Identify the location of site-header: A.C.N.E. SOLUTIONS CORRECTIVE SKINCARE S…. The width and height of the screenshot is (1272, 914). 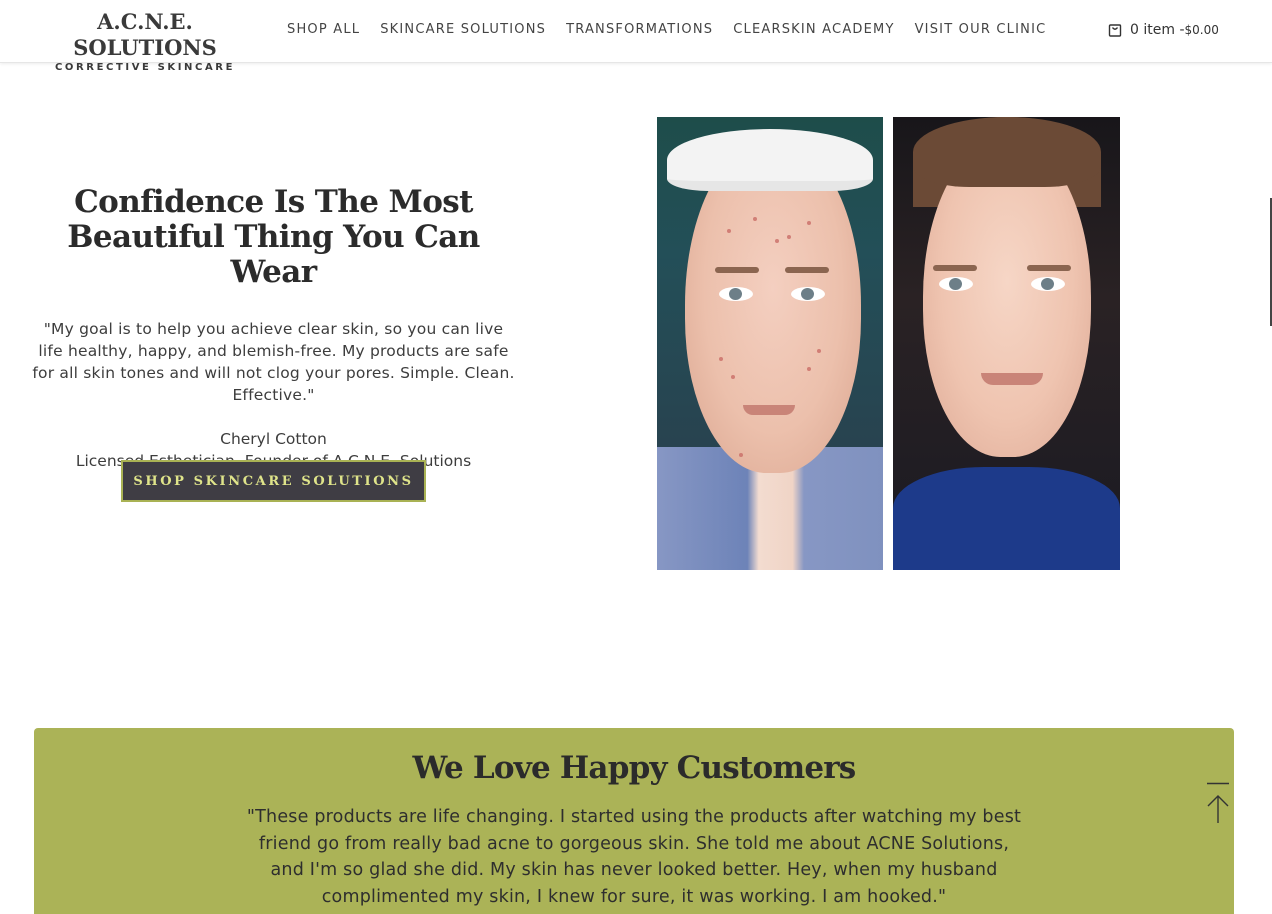
(636, 36).